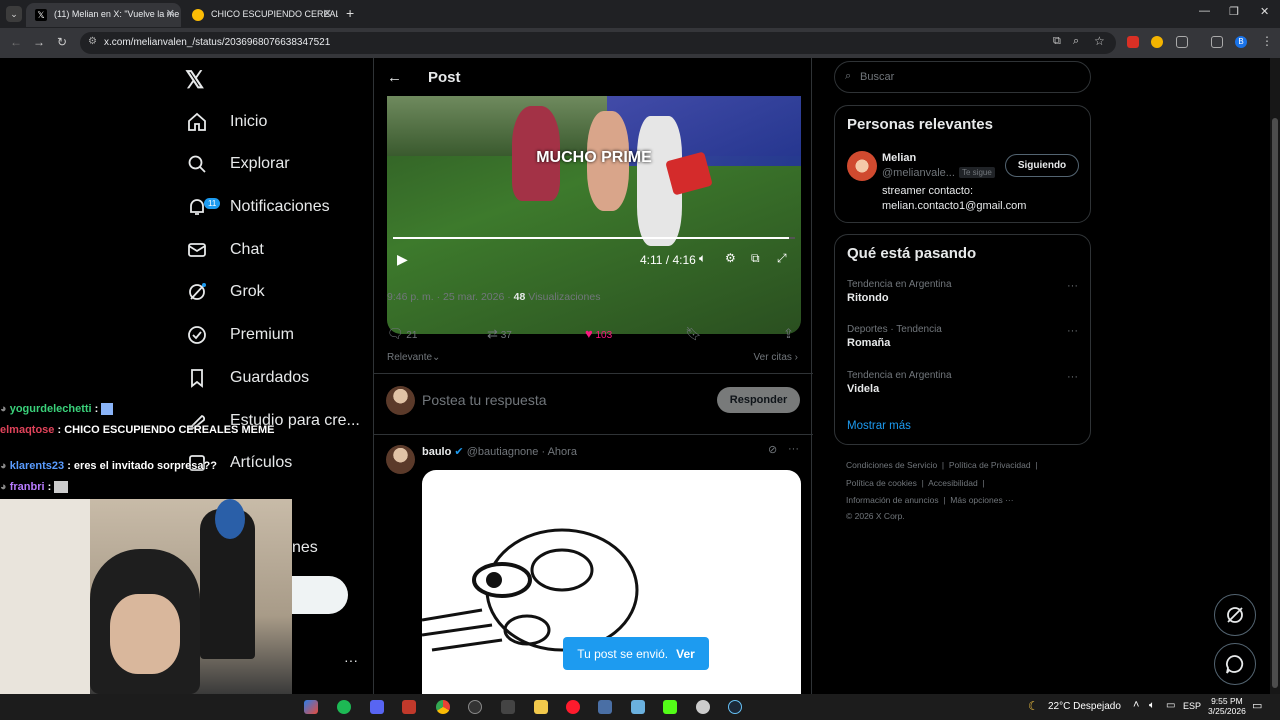 The height and width of the screenshot is (720, 1280). What do you see at coordinates (899, 291) in the screenshot?
I see `trend-item: Tendencia en Argentina Ritondo` at bounding box center [899, 291].